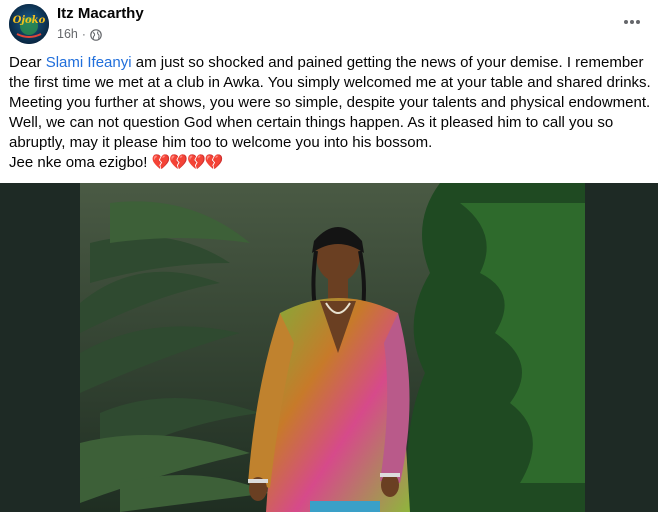 This screenshot has width=658, height=512. Describe the element at coordinates (100, 13) in the screenshot. I see `author-name: Itz Macarthy` at that location.